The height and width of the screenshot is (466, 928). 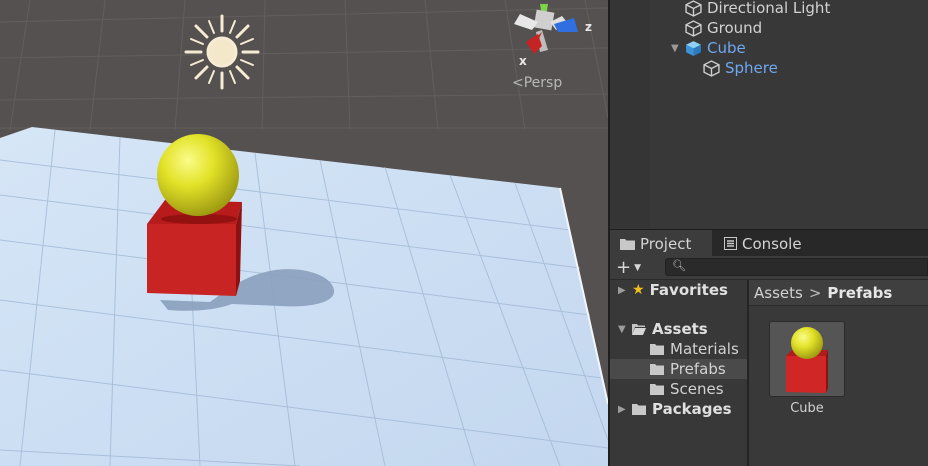 What do you see at coordinates (688, 290) in the screenshot?
I see `tree-item-label: Favorites` at bounding box center [688, 290].